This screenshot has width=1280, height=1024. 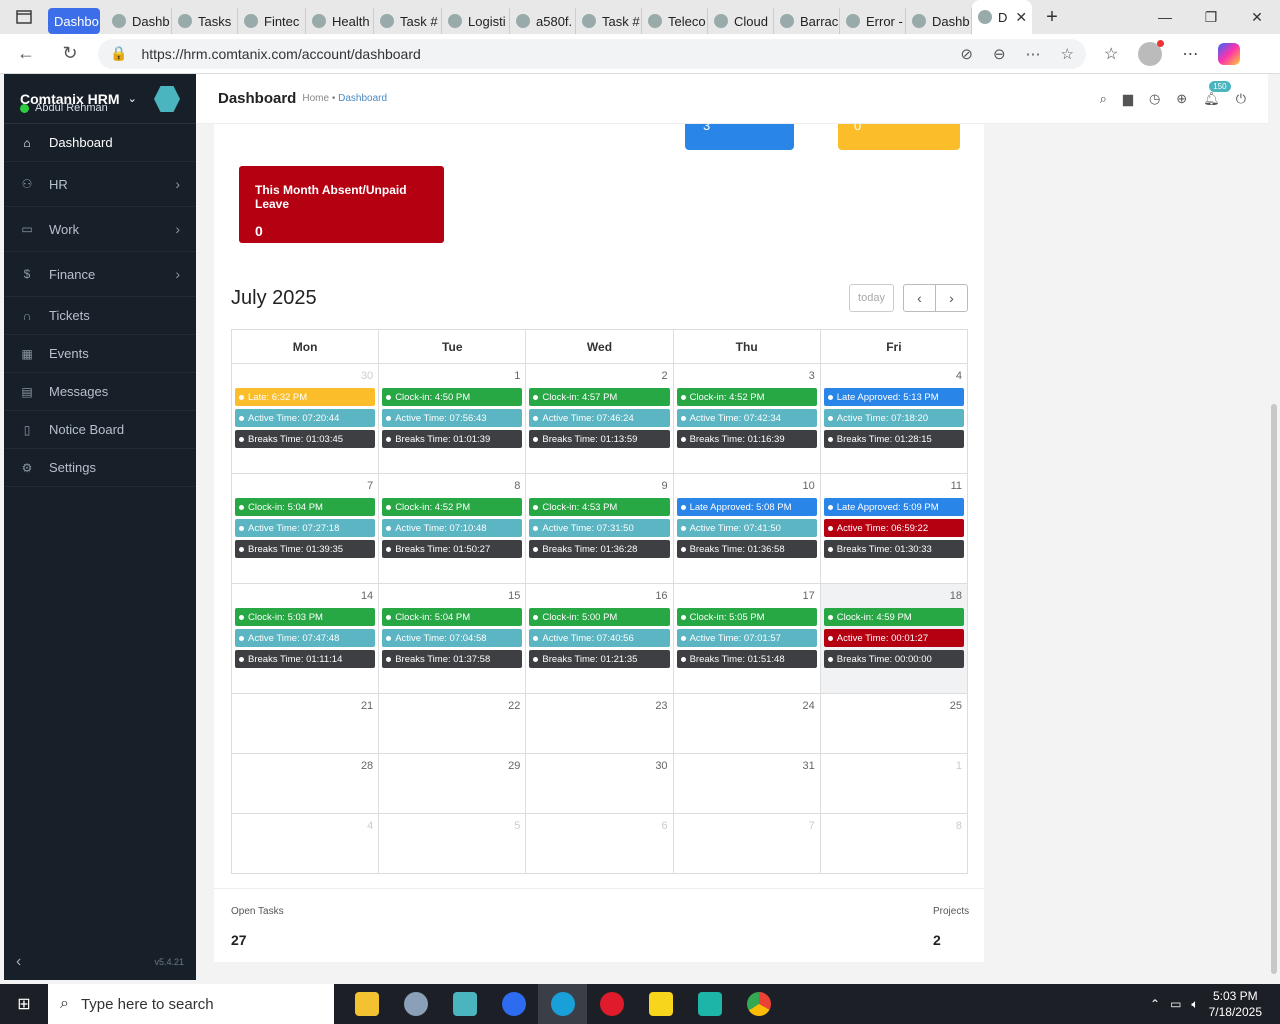 What do you see at coordinates (611, 1004) in the screenshot?
I see `opera-browser-icon` at bounding box center [611, 1004].